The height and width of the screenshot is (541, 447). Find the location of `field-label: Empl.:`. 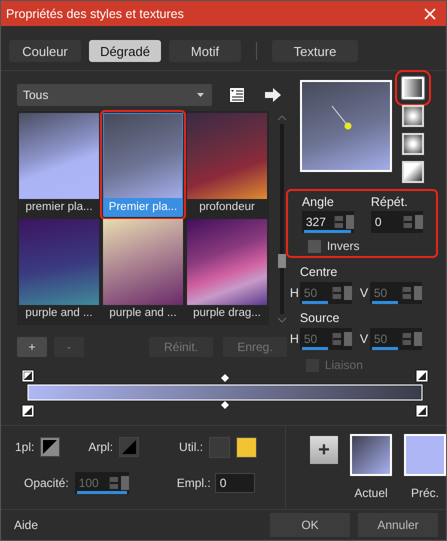

field-label: Empl.: is located at coordinates (193, 483).